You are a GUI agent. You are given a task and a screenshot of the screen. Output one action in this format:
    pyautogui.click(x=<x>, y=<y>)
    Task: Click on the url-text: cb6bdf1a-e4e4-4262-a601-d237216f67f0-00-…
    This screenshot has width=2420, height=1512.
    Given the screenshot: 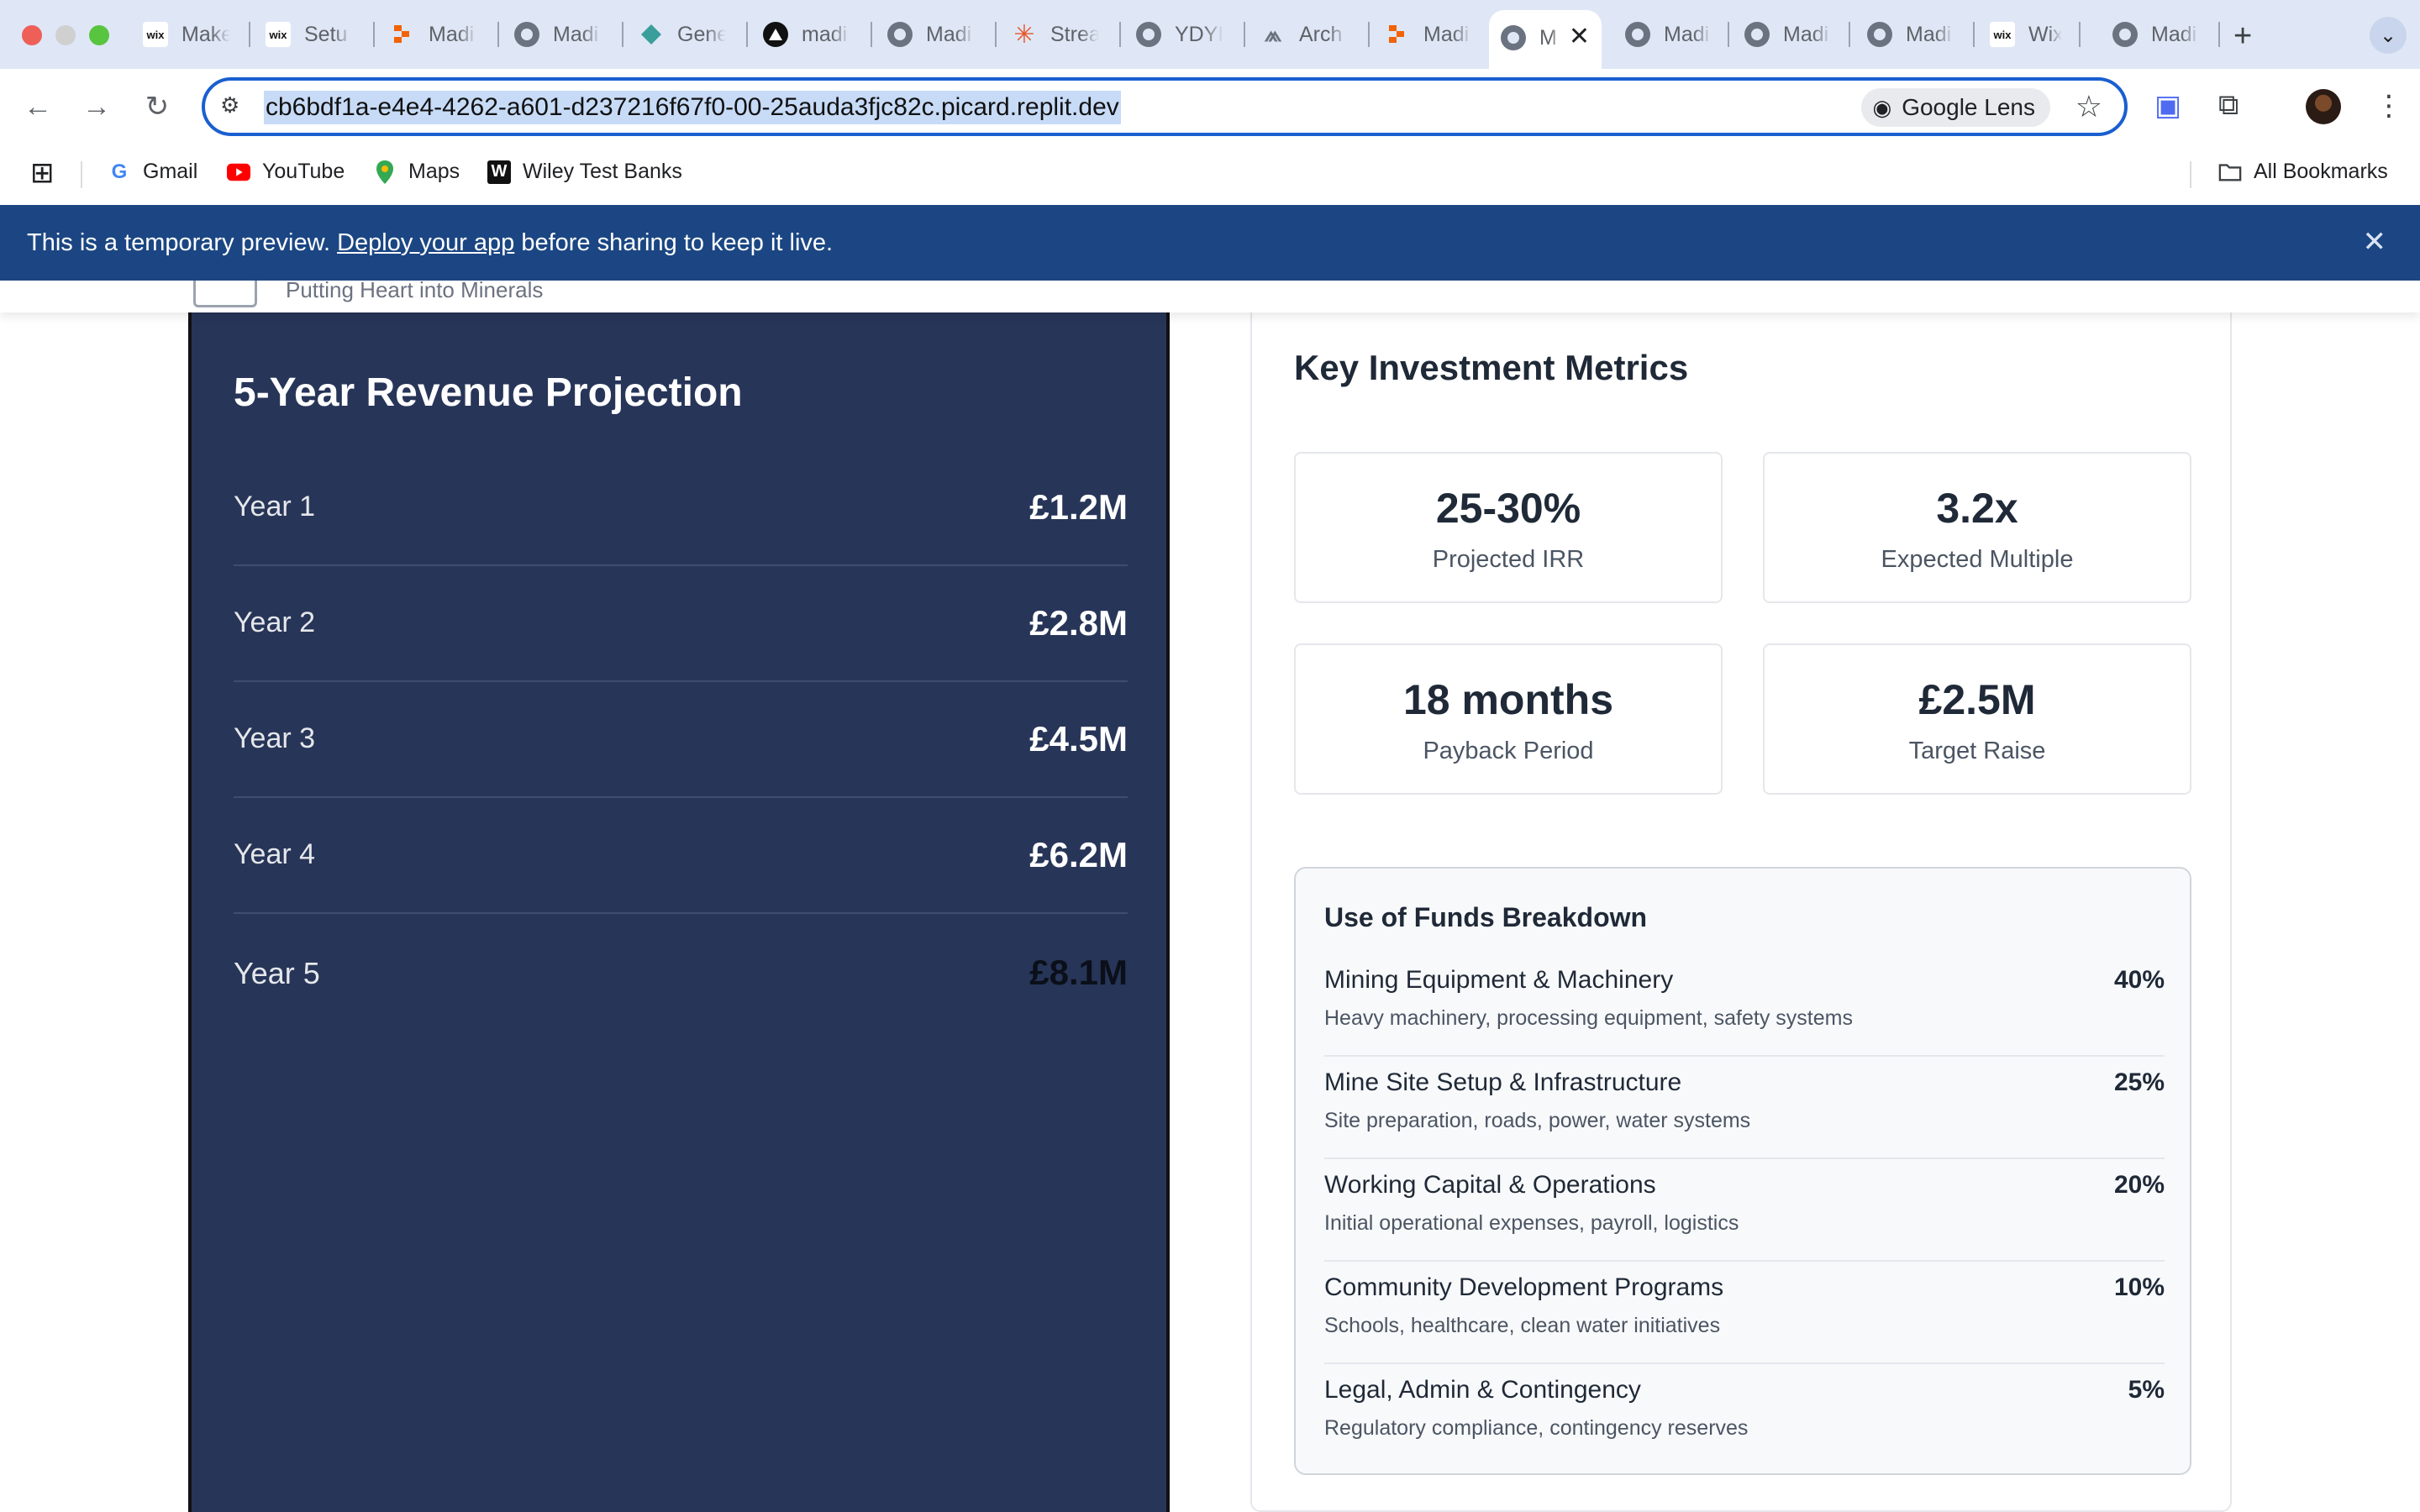 What is the action you would take?
    pyautogui.click(x=692, y=107)
    